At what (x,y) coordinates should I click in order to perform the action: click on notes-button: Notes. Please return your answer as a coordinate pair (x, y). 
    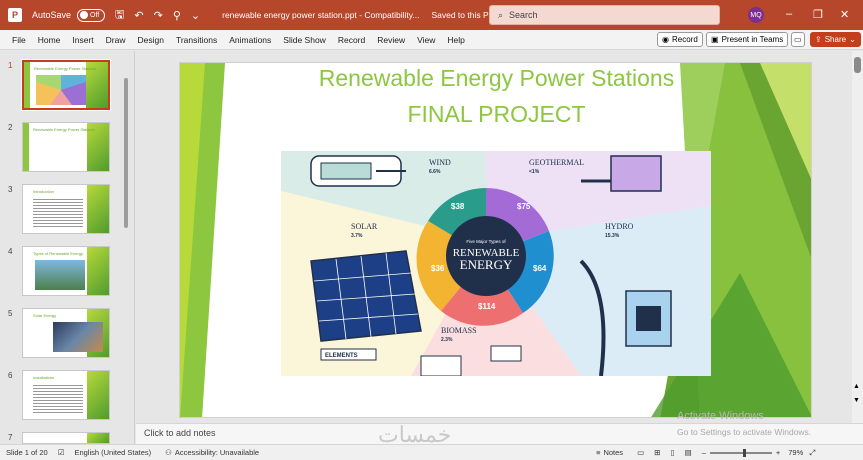
    Looking at the image, I should click on (613, 452).